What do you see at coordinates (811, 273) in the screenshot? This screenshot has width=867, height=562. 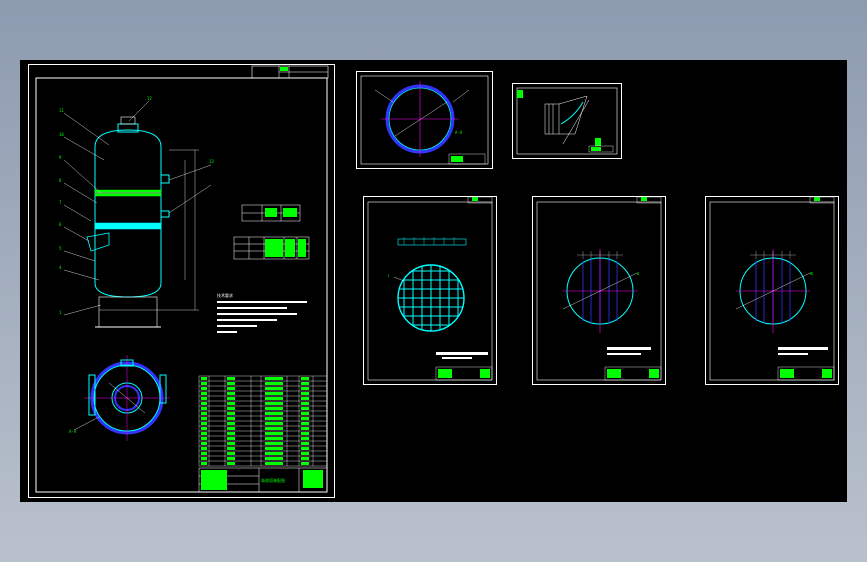 I see `detail-sheet-3-view-label: Ⅲ` at bounding box center [811, 273].